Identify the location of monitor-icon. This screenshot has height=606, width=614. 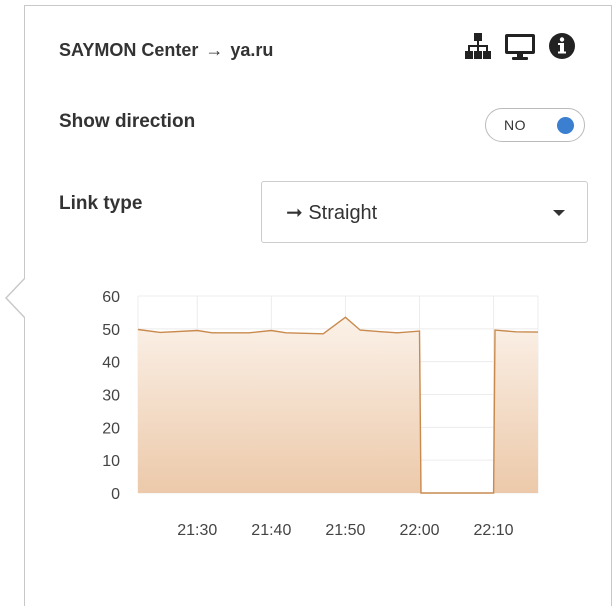
(520, 46).